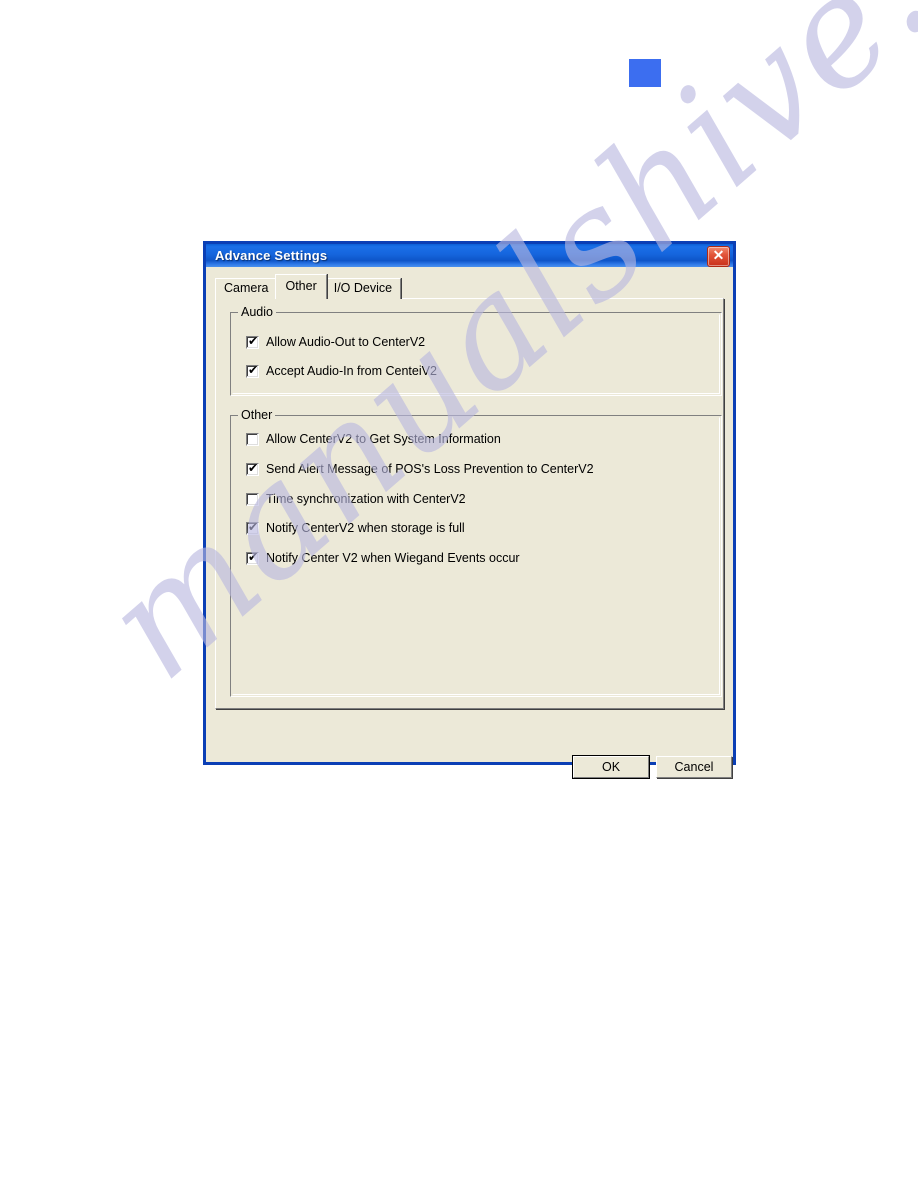  Describe the element at coordinates (257, 312) in the screenshot. I see `group-audio-legend: Audio` at that location.